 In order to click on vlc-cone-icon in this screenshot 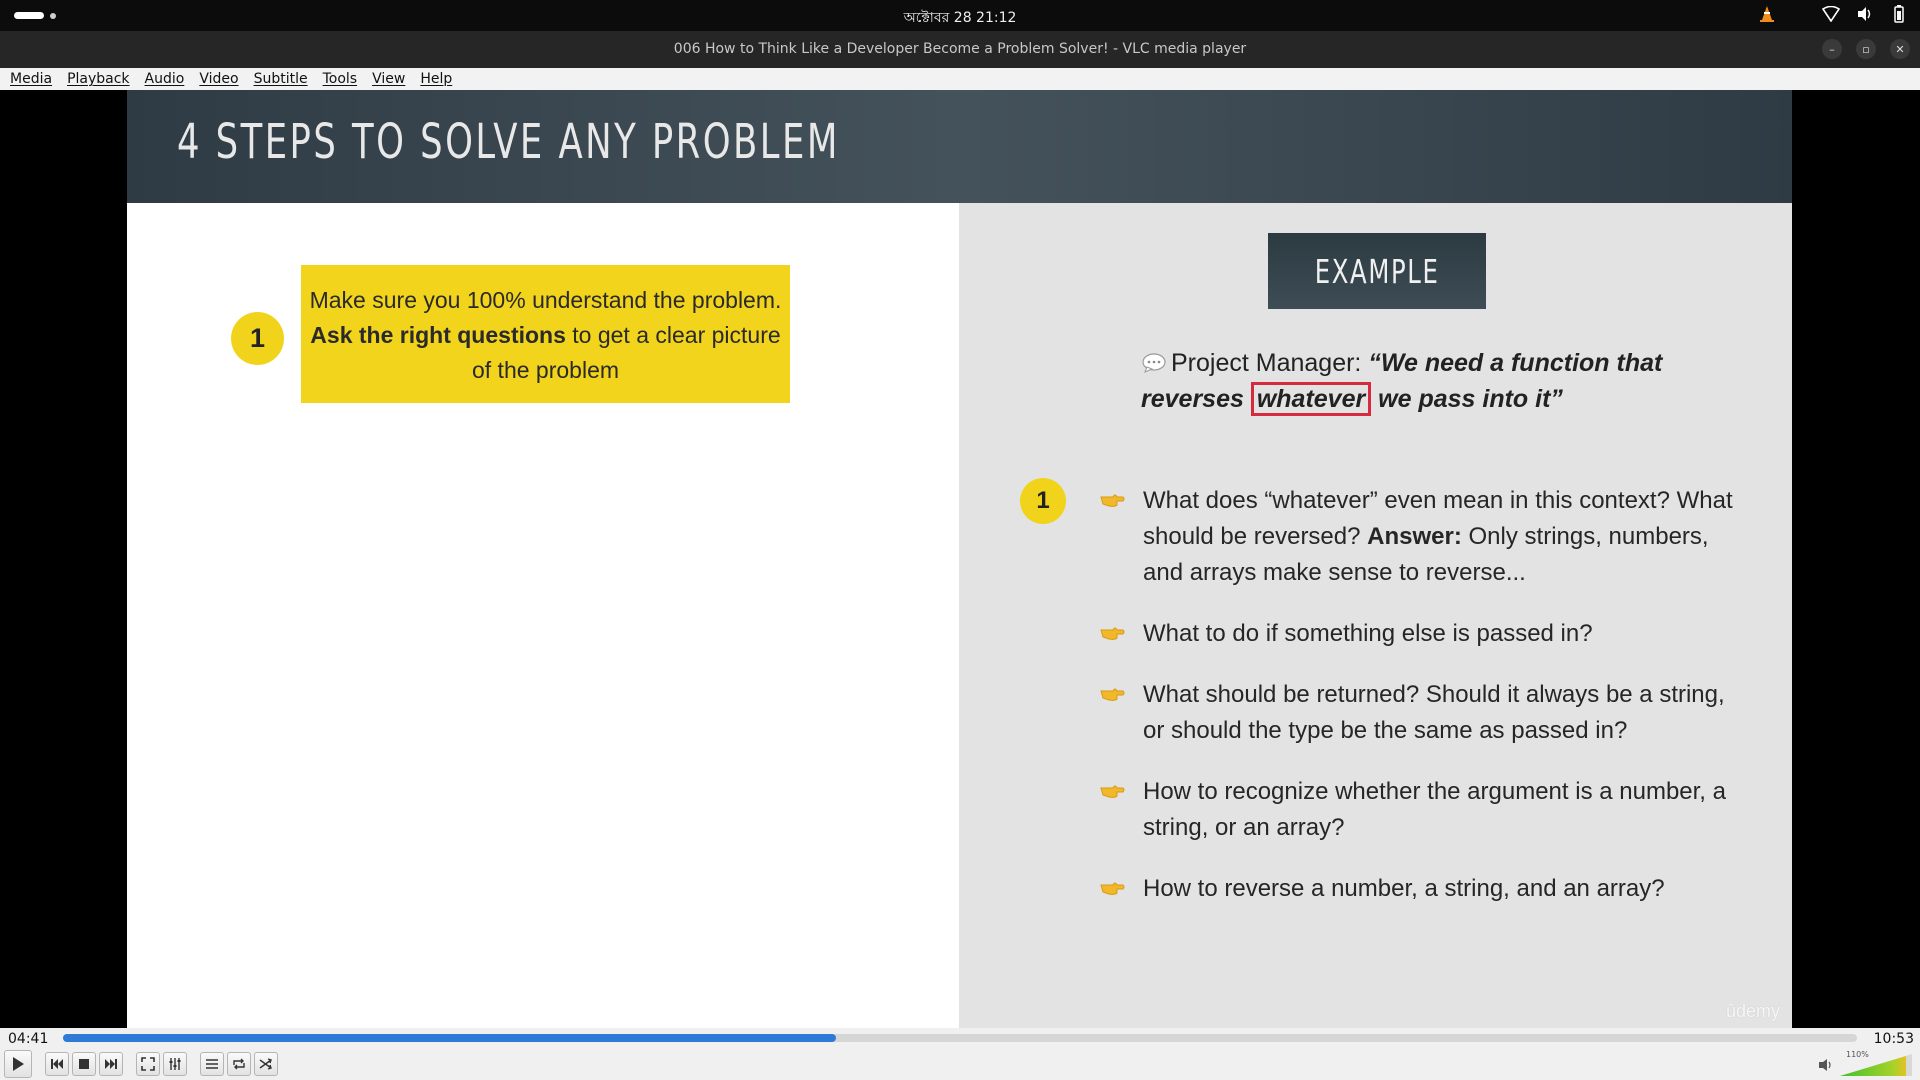, I will do `click(1767, 14)`.